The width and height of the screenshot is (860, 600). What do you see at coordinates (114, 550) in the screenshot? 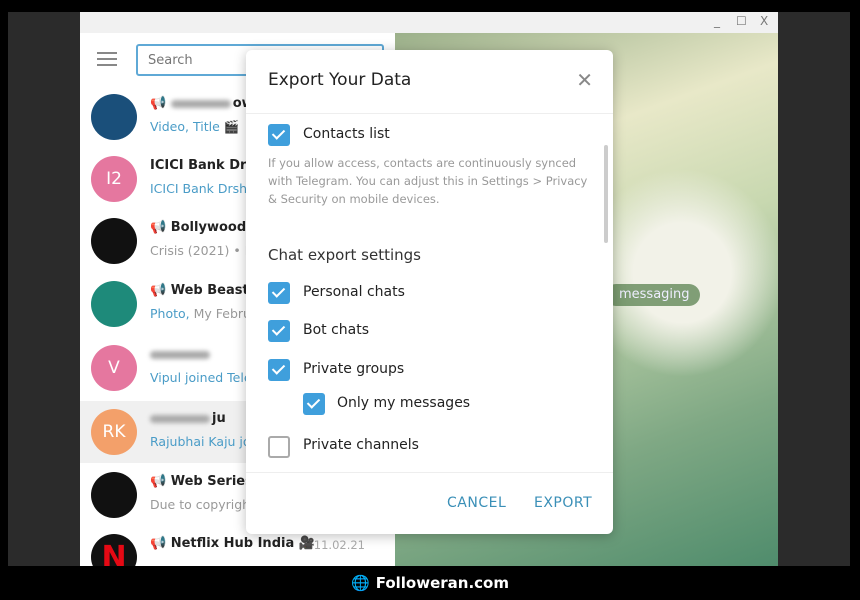
I see `avatar: N` at bounding box center [114, 550].